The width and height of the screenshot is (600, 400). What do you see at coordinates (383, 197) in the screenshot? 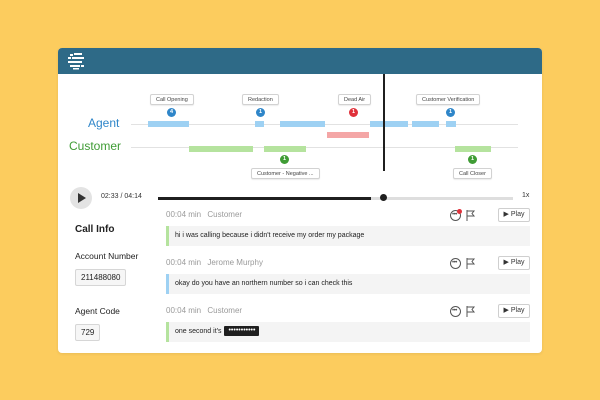
I see `playhead-handle` at bounding box center [383, 197].